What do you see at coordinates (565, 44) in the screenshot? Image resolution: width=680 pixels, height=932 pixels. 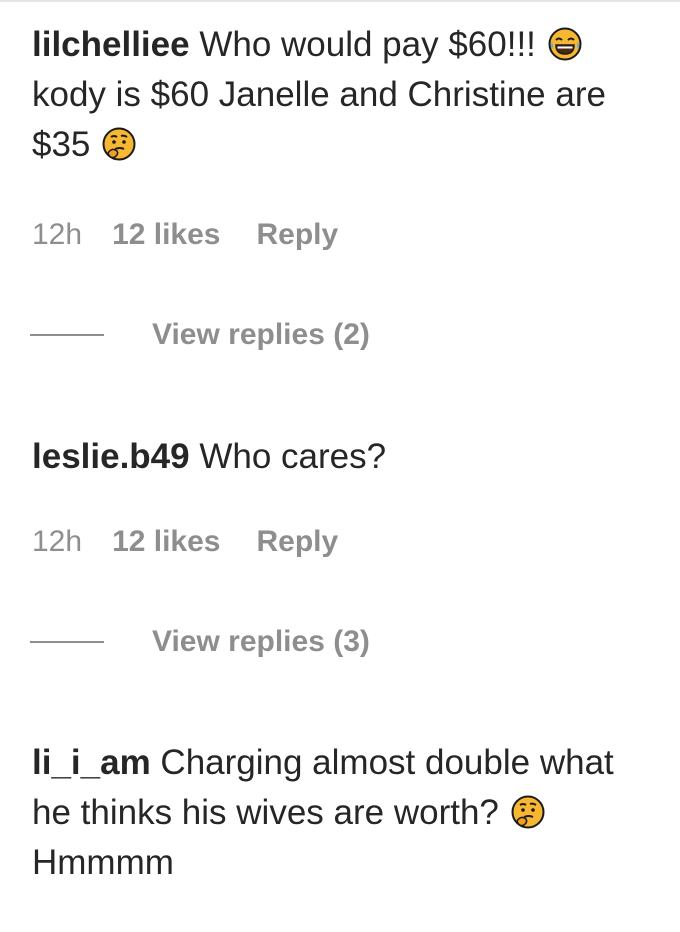 I see `face-with-tears-of-joy-icon` at bounding box center [565, 44].